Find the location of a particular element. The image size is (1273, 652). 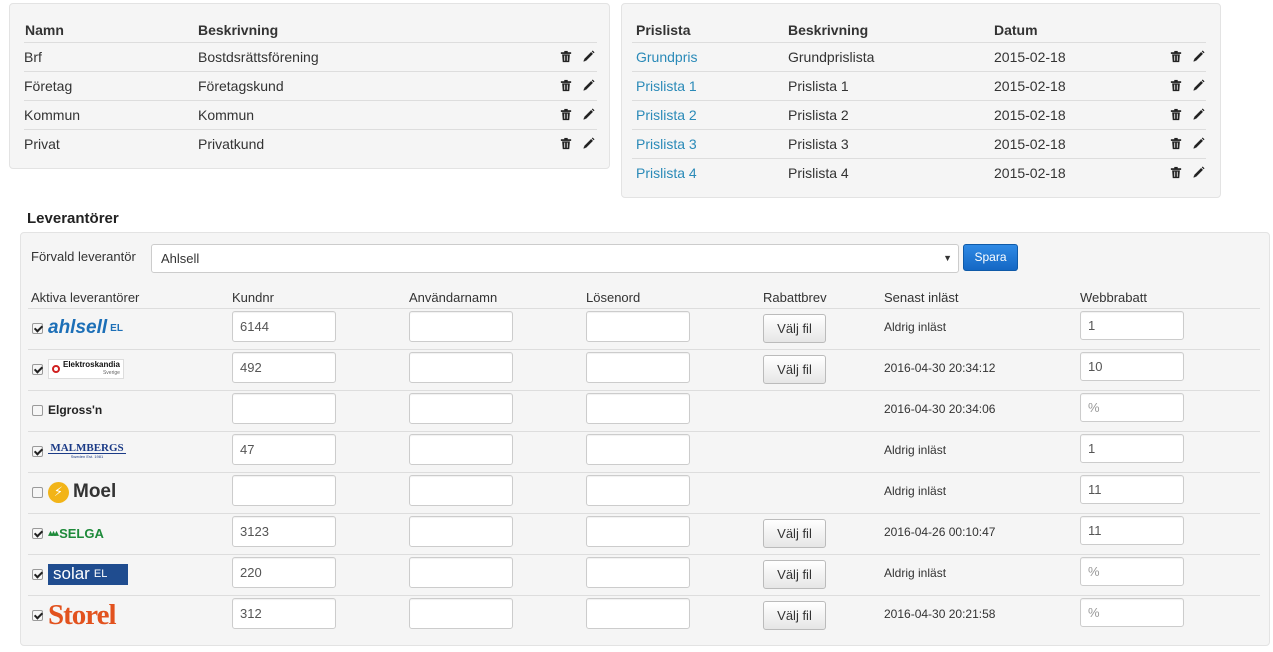

customer-number-input: 47 is located at coordinates (284, 449).